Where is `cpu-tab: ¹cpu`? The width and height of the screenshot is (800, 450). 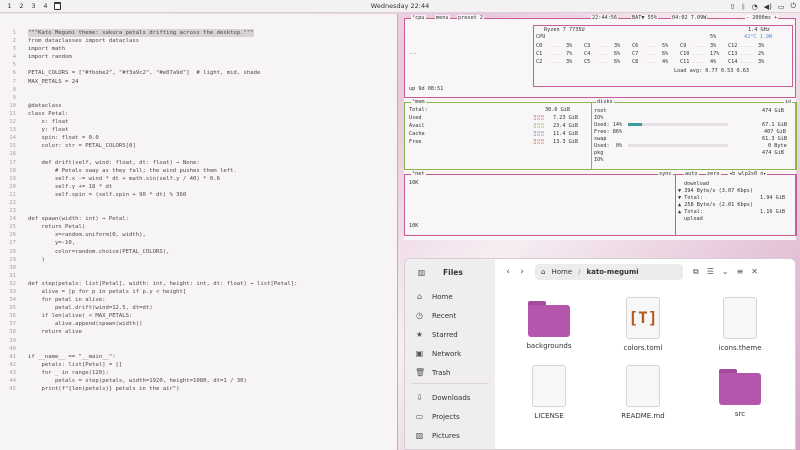 cpu-tab: ¹cpu is located at coordinates (418, 18).